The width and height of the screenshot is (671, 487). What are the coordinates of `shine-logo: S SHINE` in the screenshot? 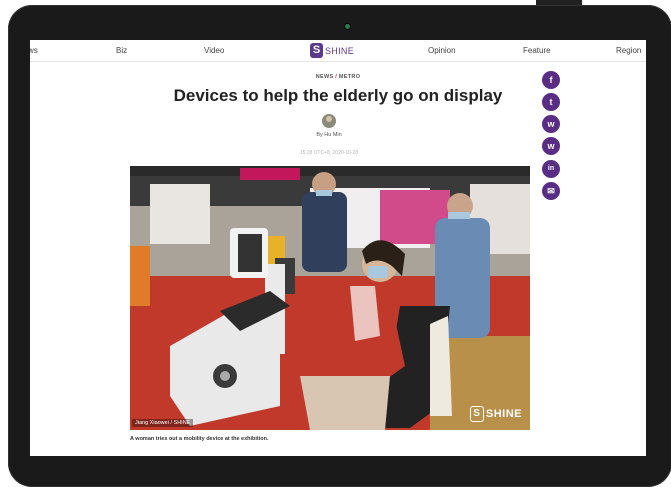 It's located at (332, 50).